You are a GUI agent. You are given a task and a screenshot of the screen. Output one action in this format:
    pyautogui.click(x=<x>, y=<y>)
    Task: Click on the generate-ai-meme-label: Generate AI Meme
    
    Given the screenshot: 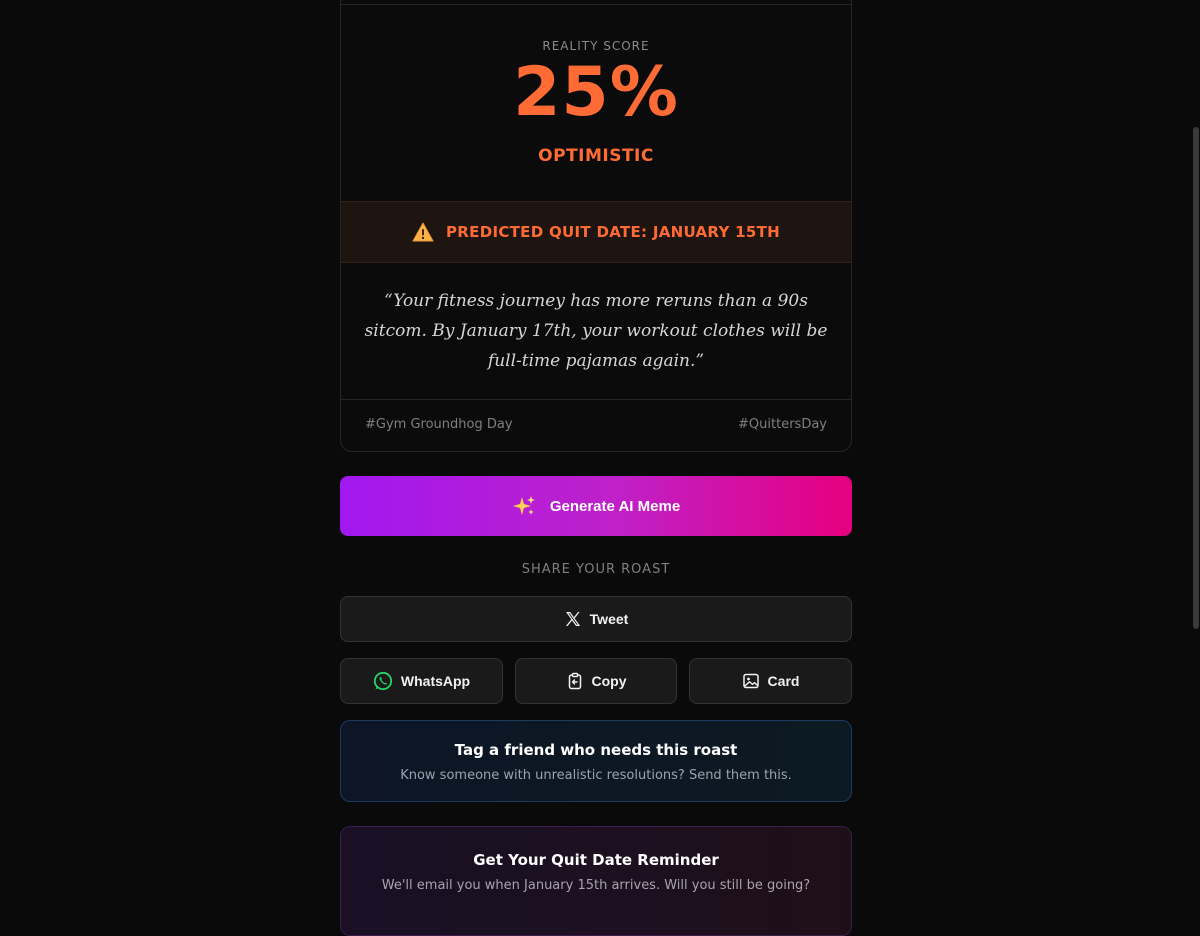 What is the action you would take?
    pyautogui.click(x=615, y=506)
    